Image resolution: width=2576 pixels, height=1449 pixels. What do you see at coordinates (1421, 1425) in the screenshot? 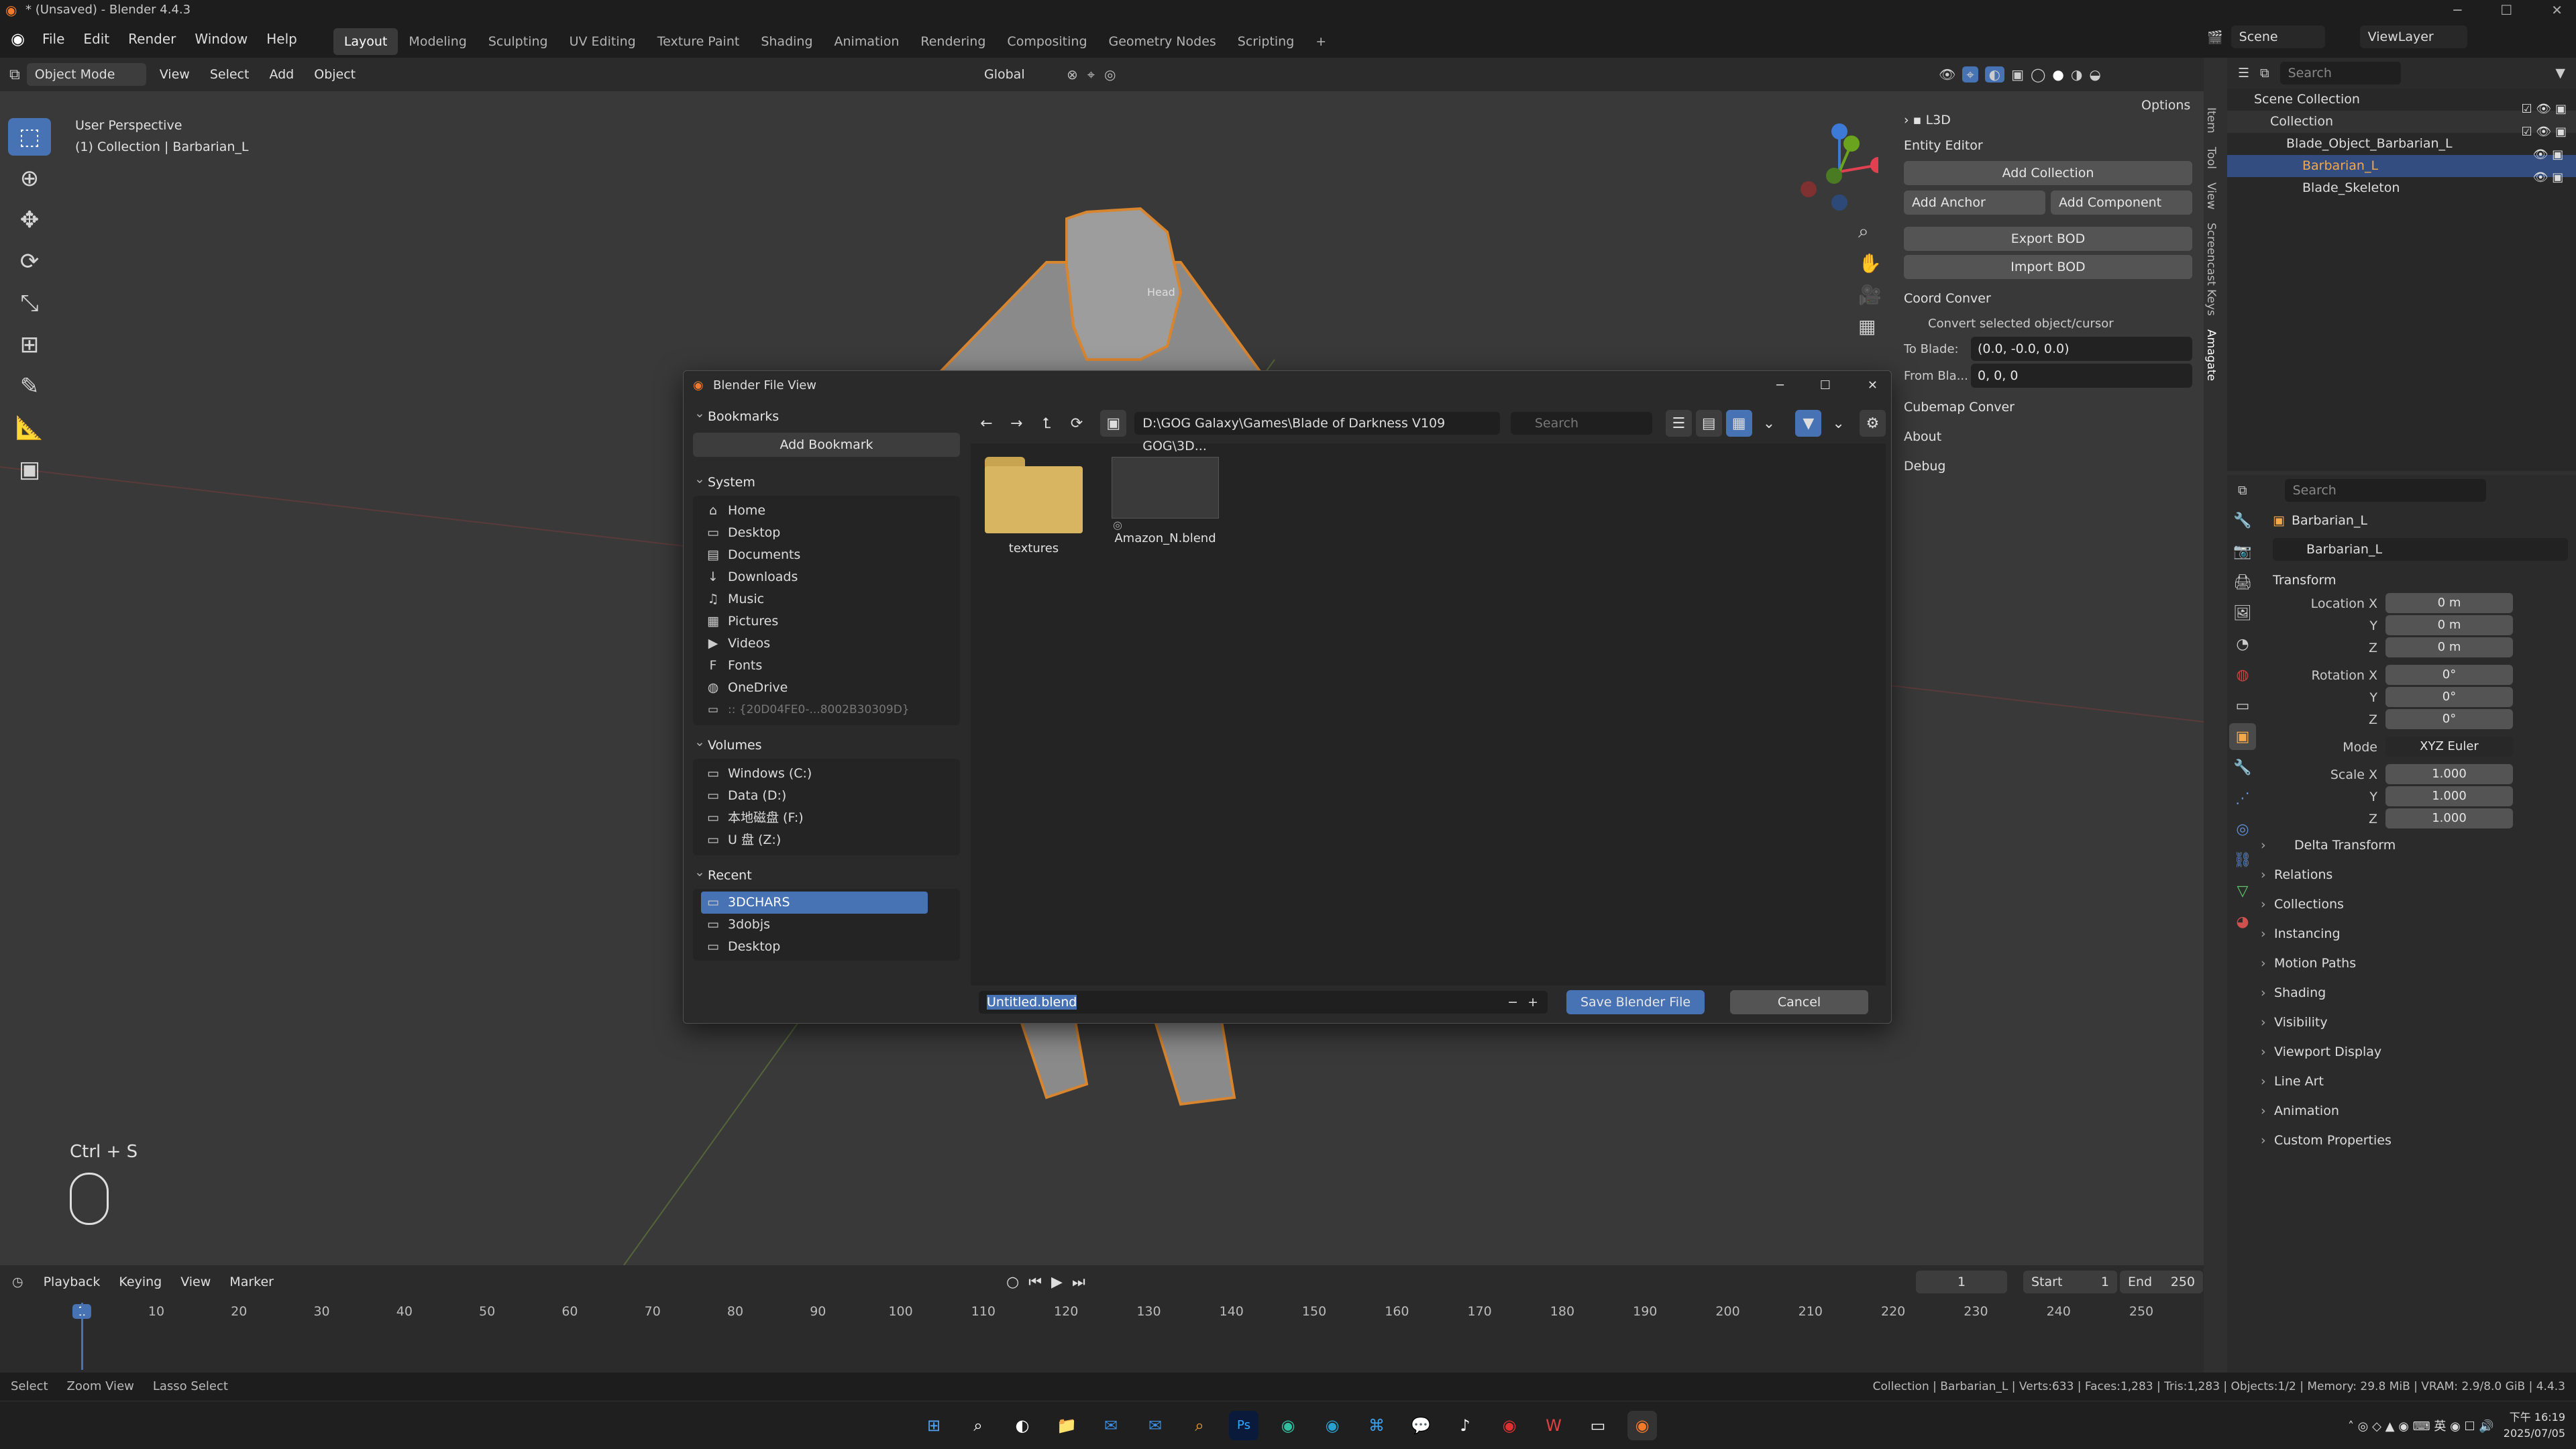
I see `wechat-icon: 💬` at bounding box center [1421, 1425].